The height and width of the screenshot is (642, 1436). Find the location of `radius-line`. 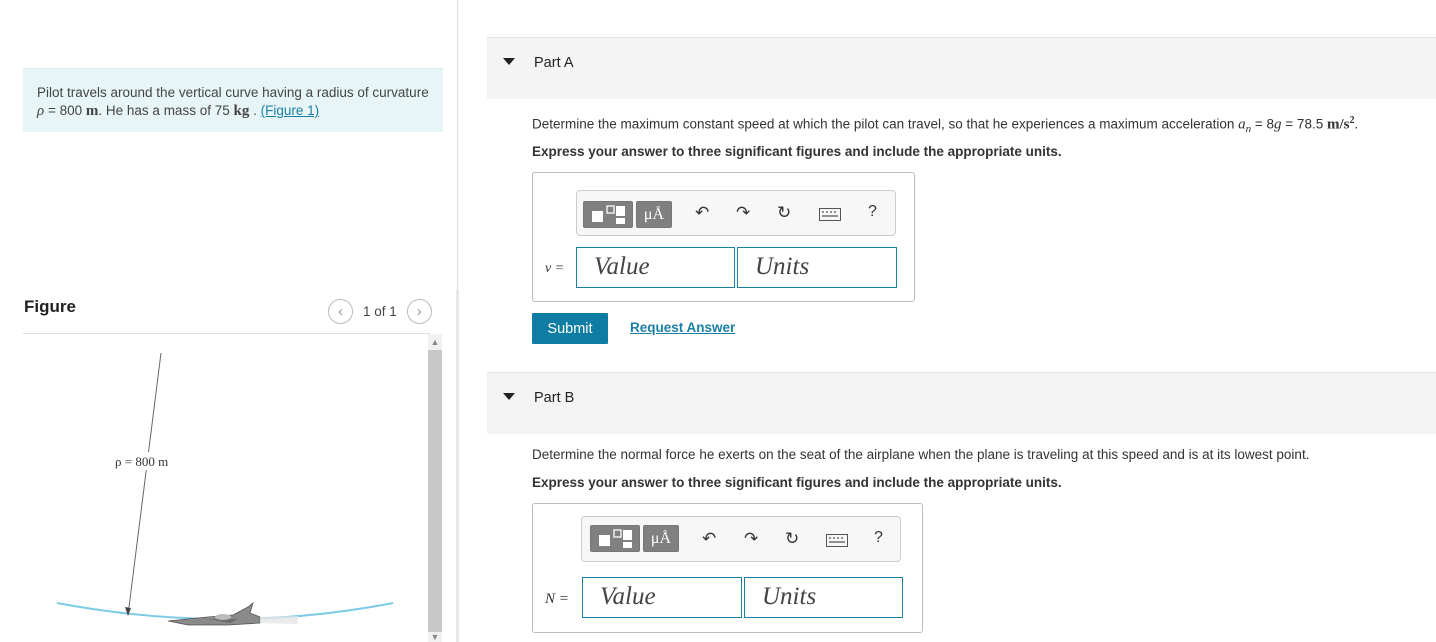

radius-line is located at coordinates (144, 484).